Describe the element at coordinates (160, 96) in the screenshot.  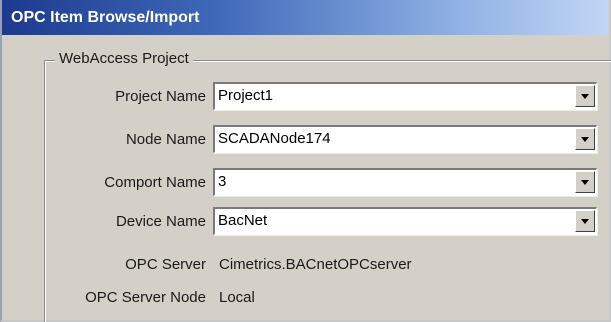
I see `project-name-label: Project Name` at that location.